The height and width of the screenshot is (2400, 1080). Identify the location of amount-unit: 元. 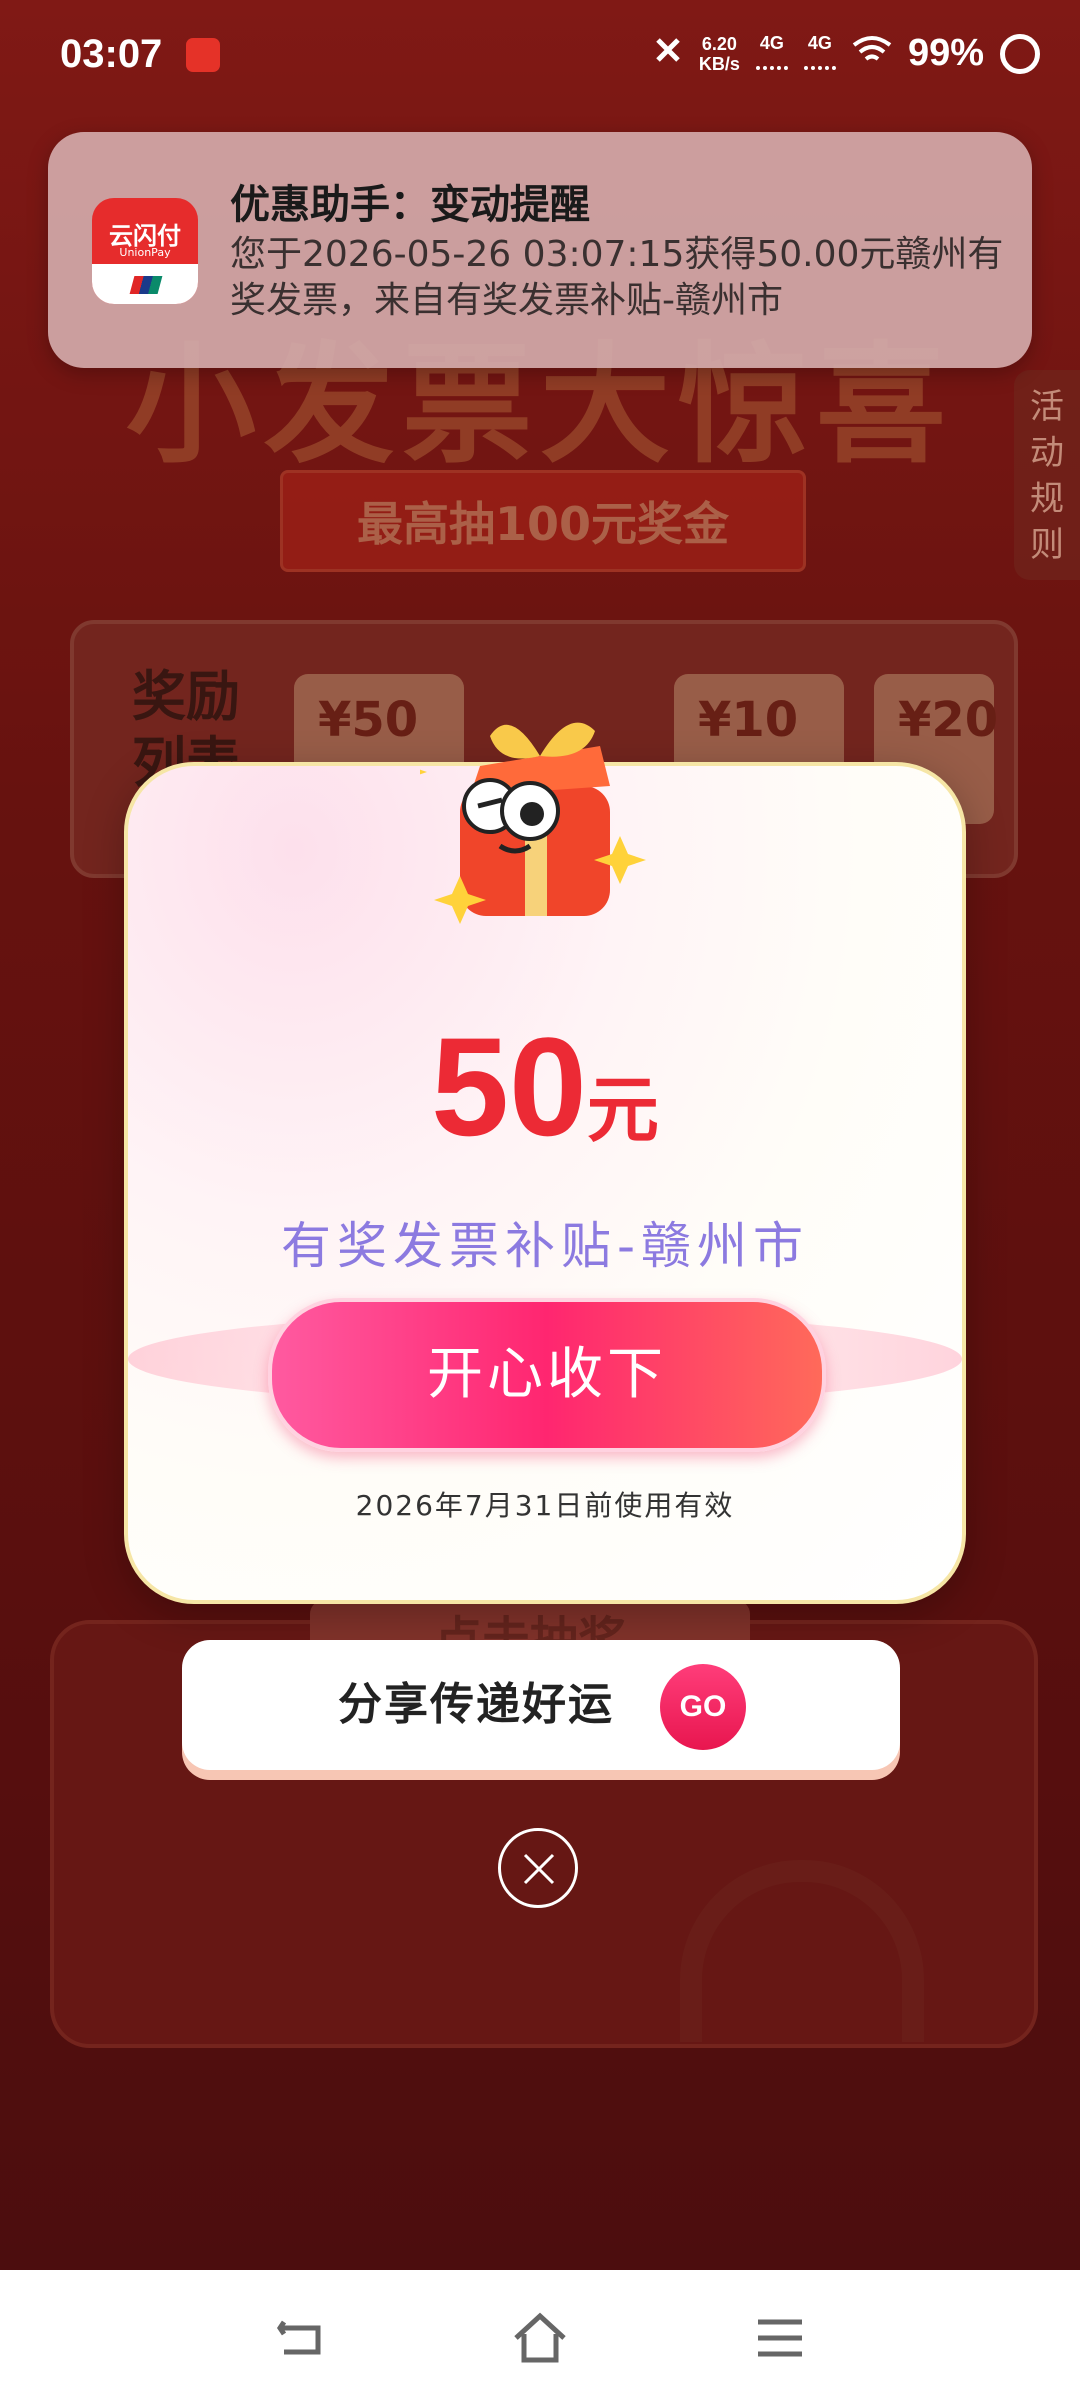
(622, 1110).